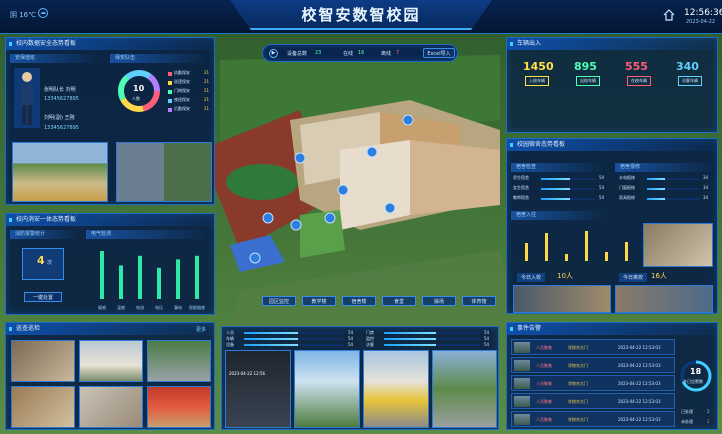 Image resolution: width=722 pixels, height=434 pixels. Describe the element at coordinates (693, 381) in the screenshot. I see `gauge-label: 今日告警数` at that location.